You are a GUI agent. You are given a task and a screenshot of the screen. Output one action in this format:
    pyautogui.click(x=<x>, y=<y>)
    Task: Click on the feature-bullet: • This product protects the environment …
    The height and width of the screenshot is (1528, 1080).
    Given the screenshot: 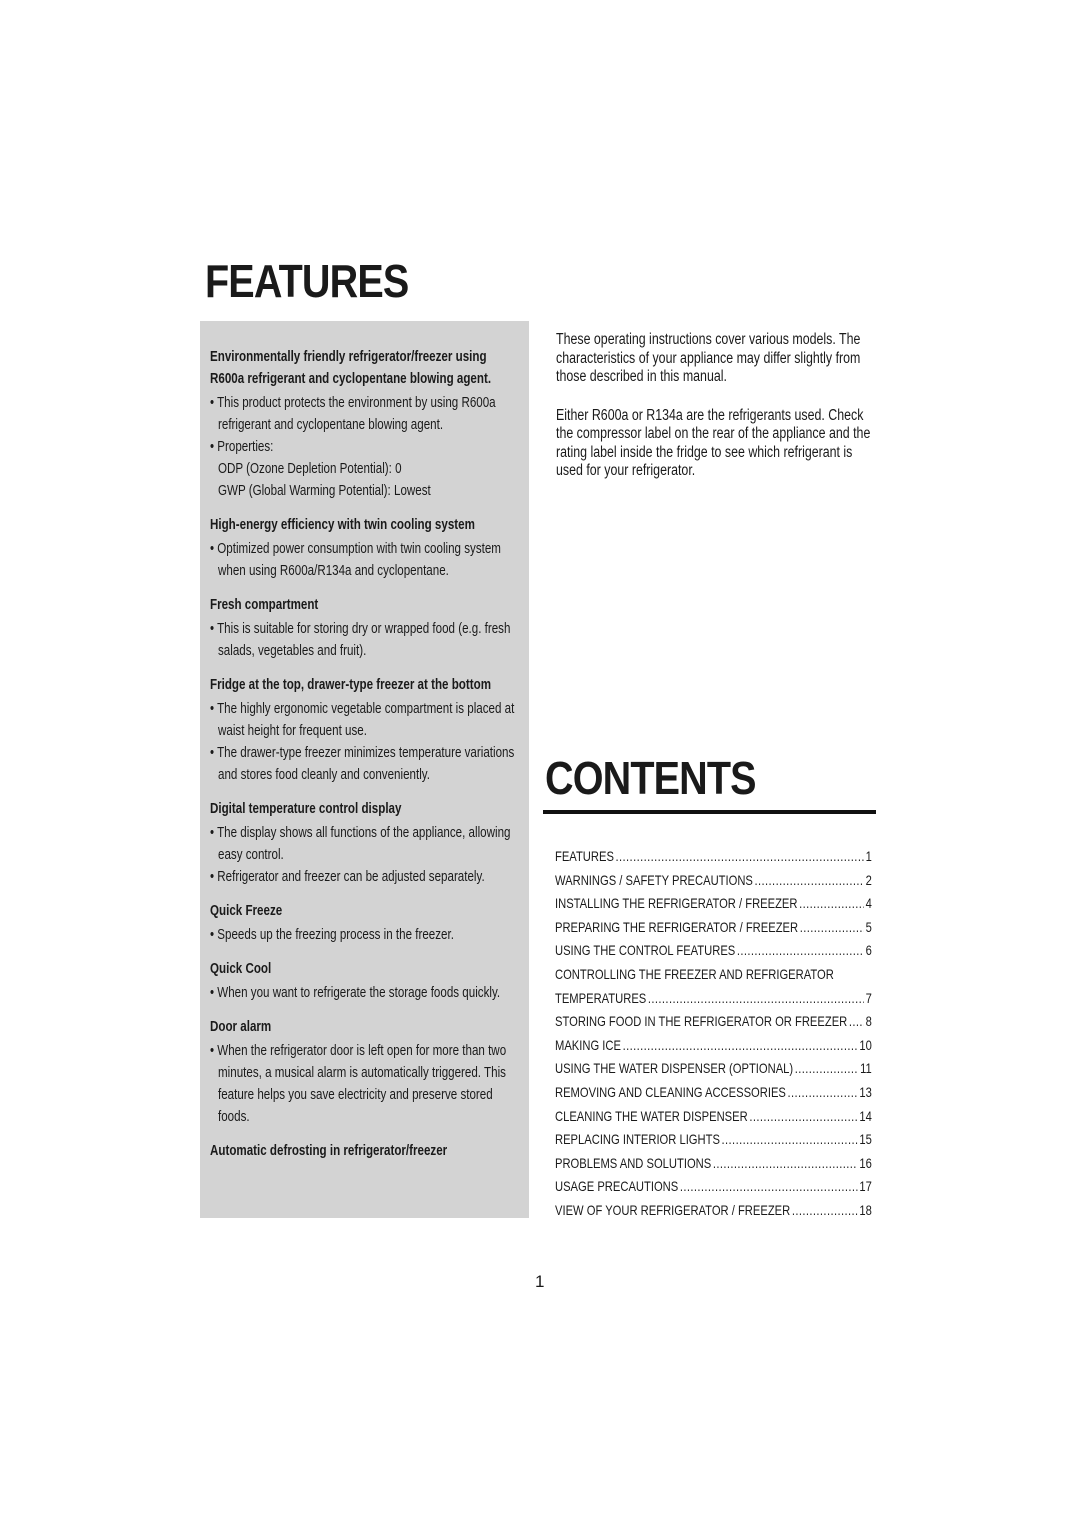 What is the action you would take?
    pyautogui.click(x=353, y=414)
    